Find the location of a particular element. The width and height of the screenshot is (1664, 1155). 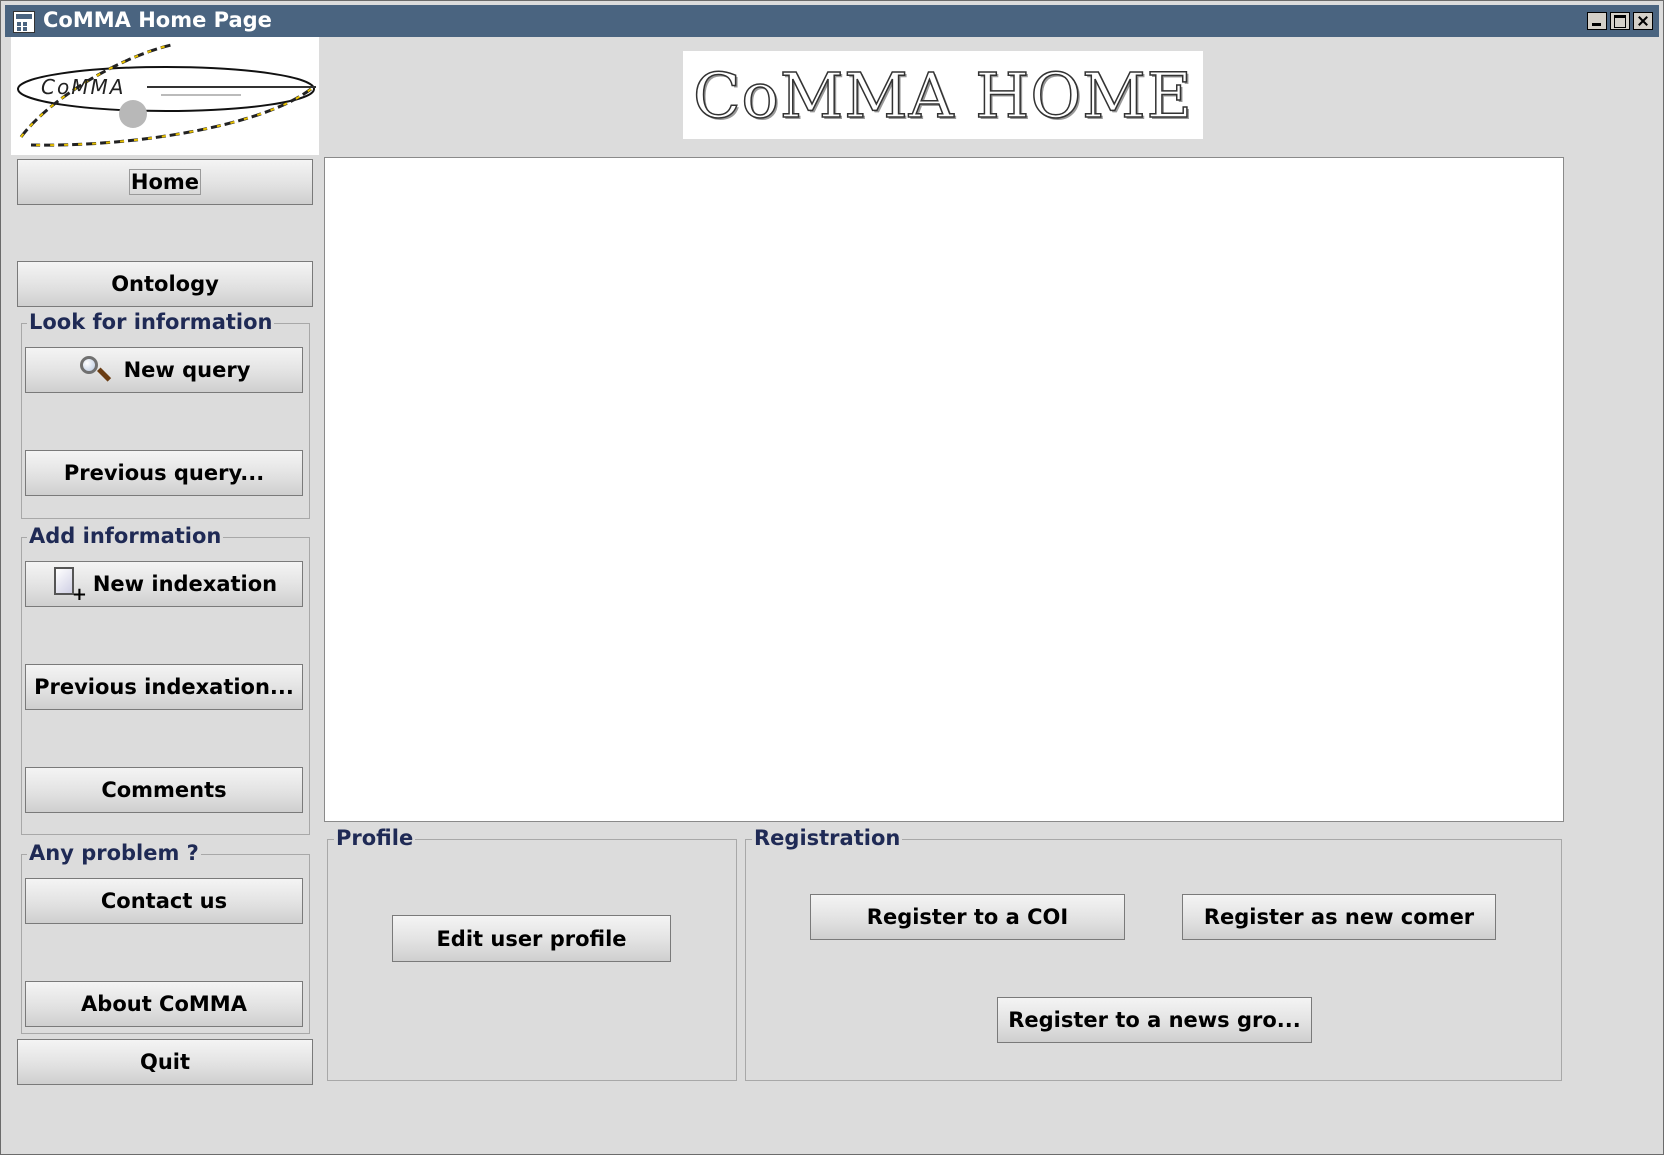

quit-label: Quit is located at coordinates (165, 1062).